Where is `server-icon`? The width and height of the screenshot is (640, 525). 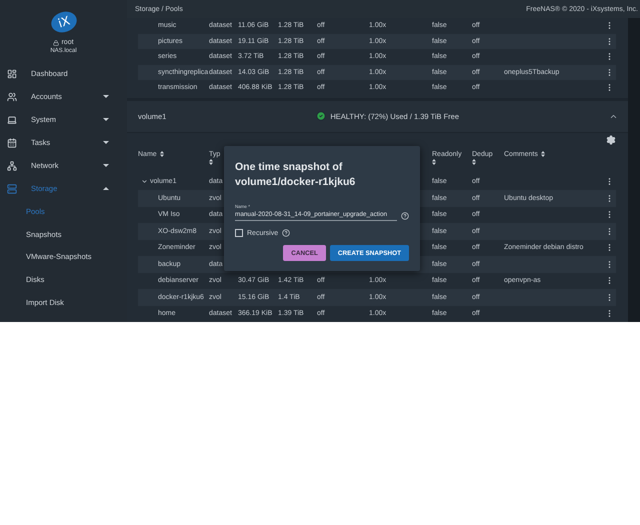 server-icon is located at coordinates (12, 189).